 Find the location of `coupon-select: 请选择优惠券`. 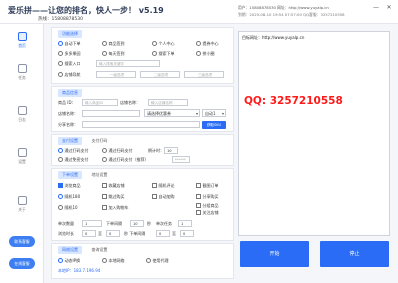

coupon-select: 请选择优惠券 is located at coordinates (172, 113).